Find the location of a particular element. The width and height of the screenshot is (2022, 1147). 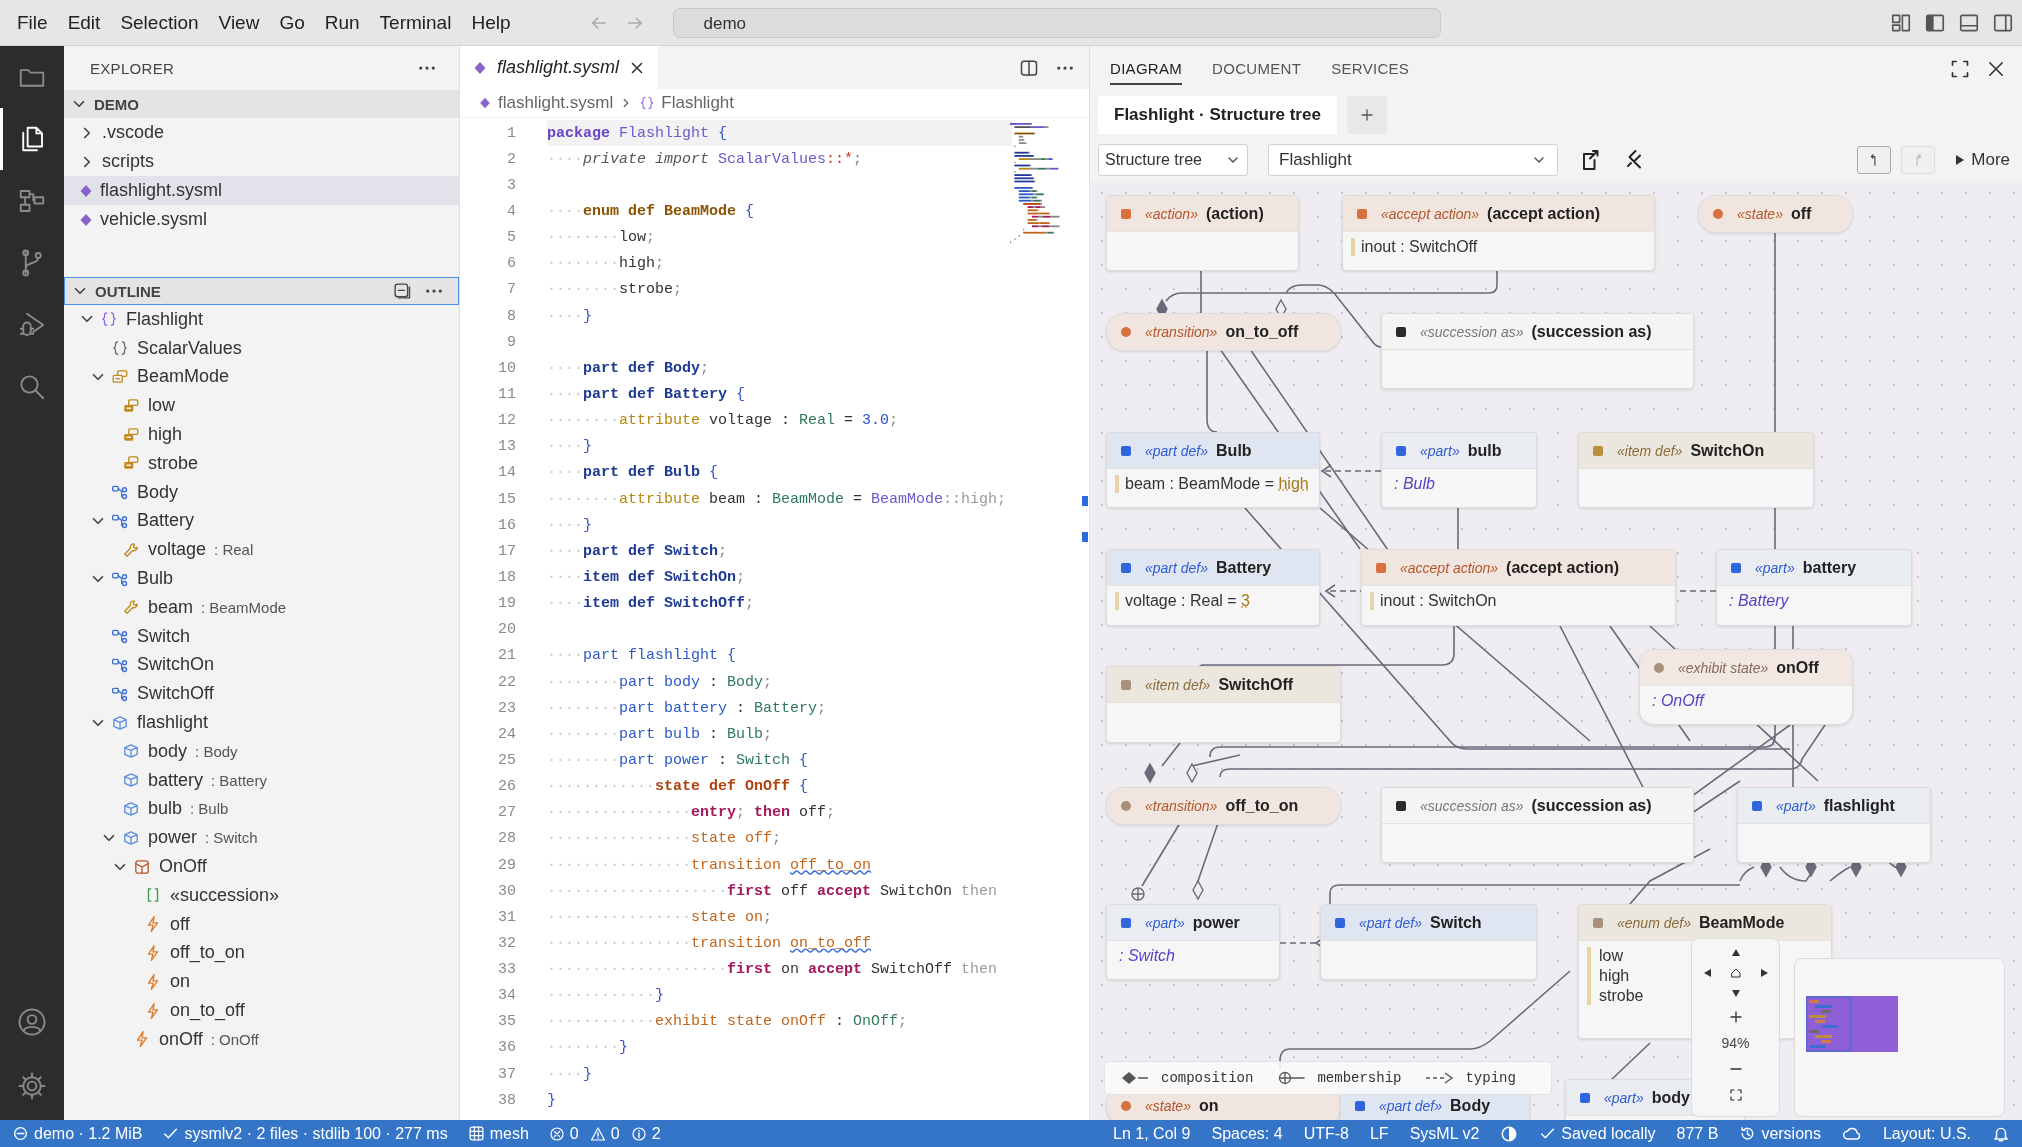

outline-item: flashlight is located at coordinates (173, 723).